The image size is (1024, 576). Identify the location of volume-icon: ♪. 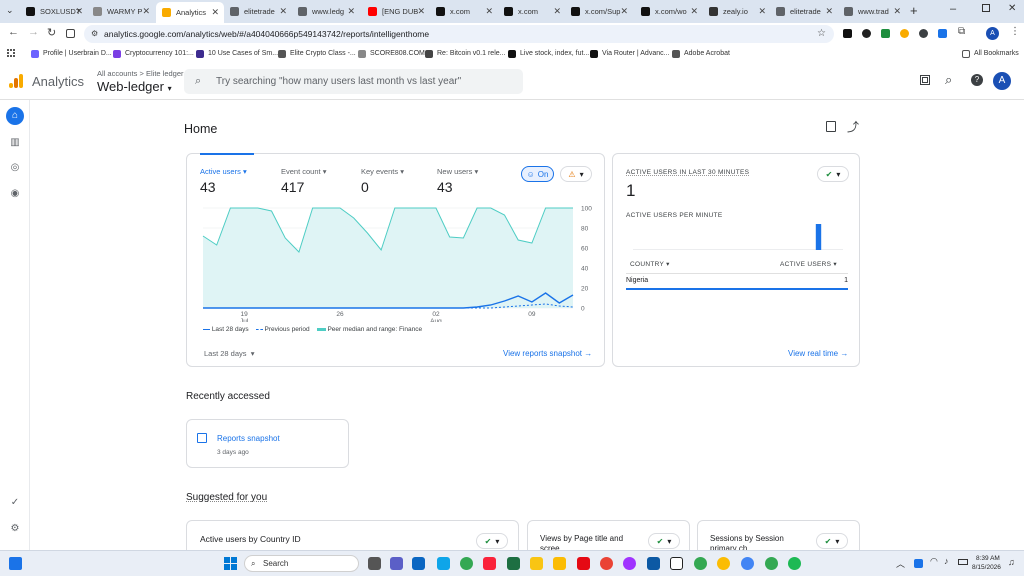
(946, 561).